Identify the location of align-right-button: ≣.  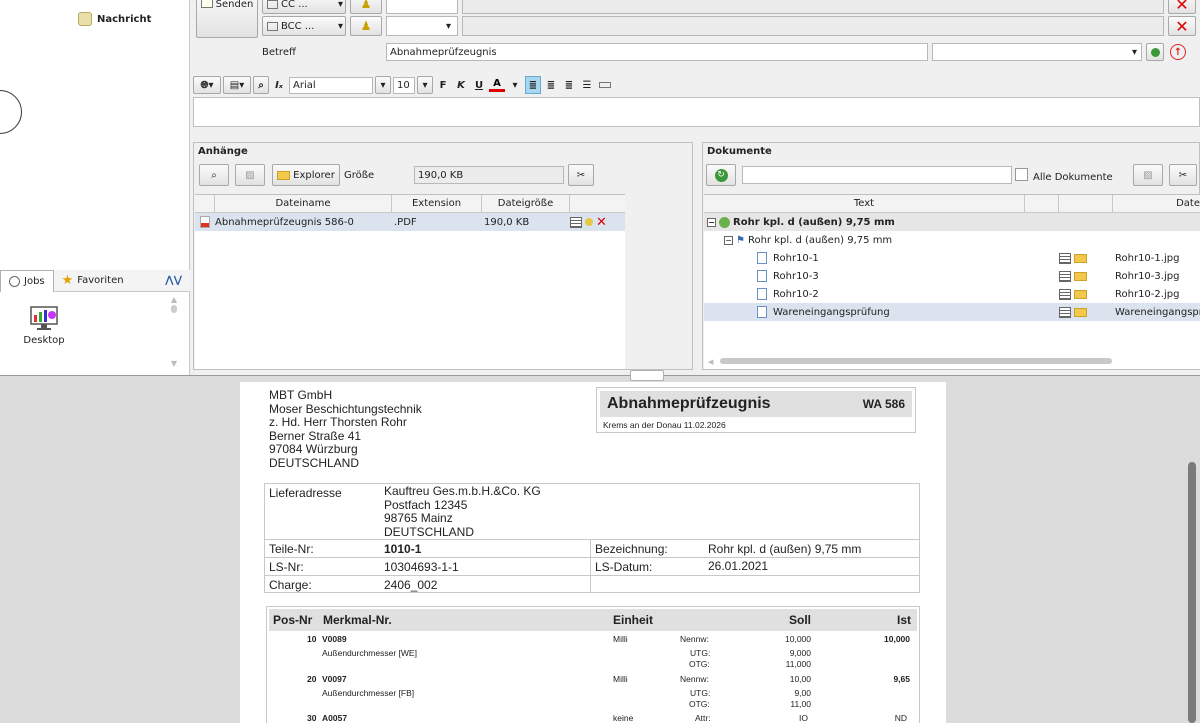
(569, 85).